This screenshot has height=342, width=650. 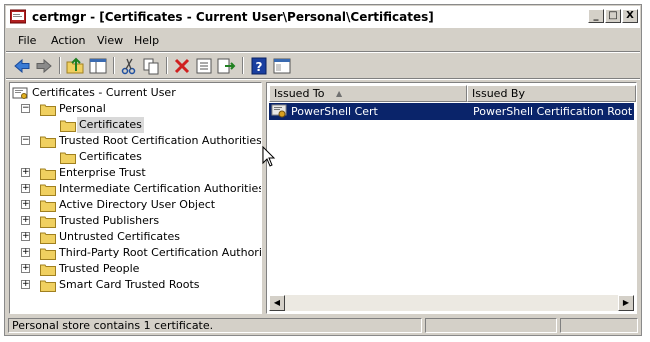 I want to click on copy-icon, so click(x=151, y=66).